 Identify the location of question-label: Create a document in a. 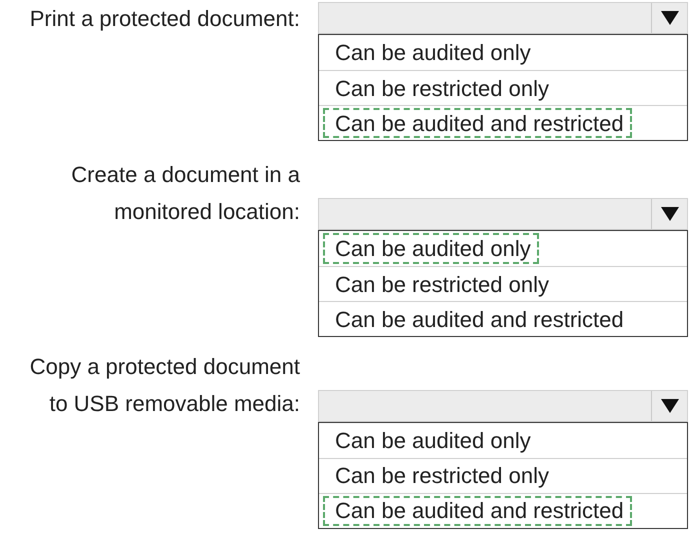
(185, 175).